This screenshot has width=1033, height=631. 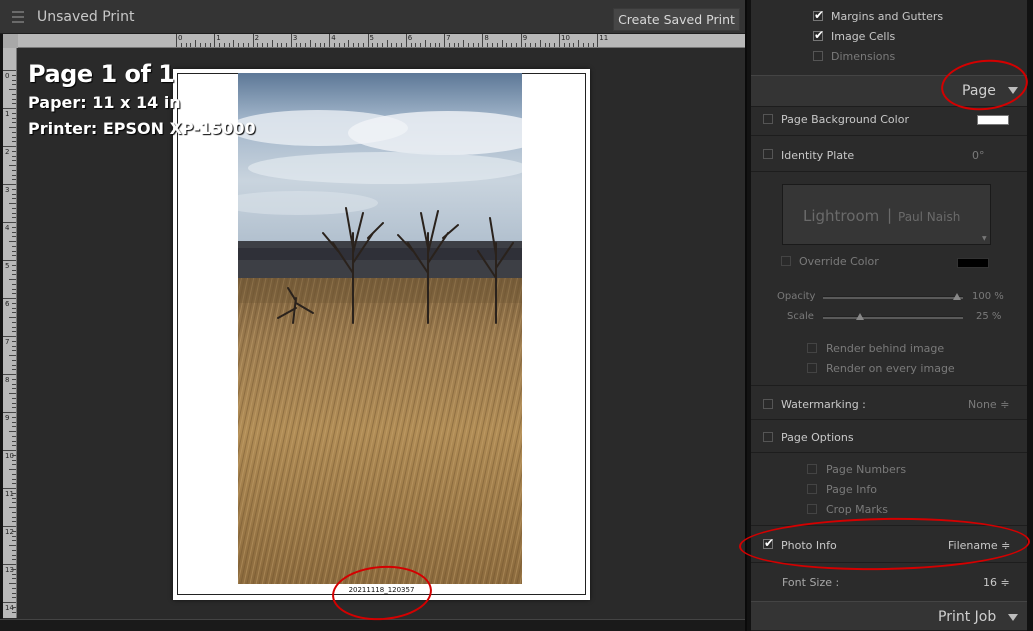 What do you see at coordinates (889, 91) in the screenshot?
I see `page-panel-header: Page` at bounding box center [889, 91].